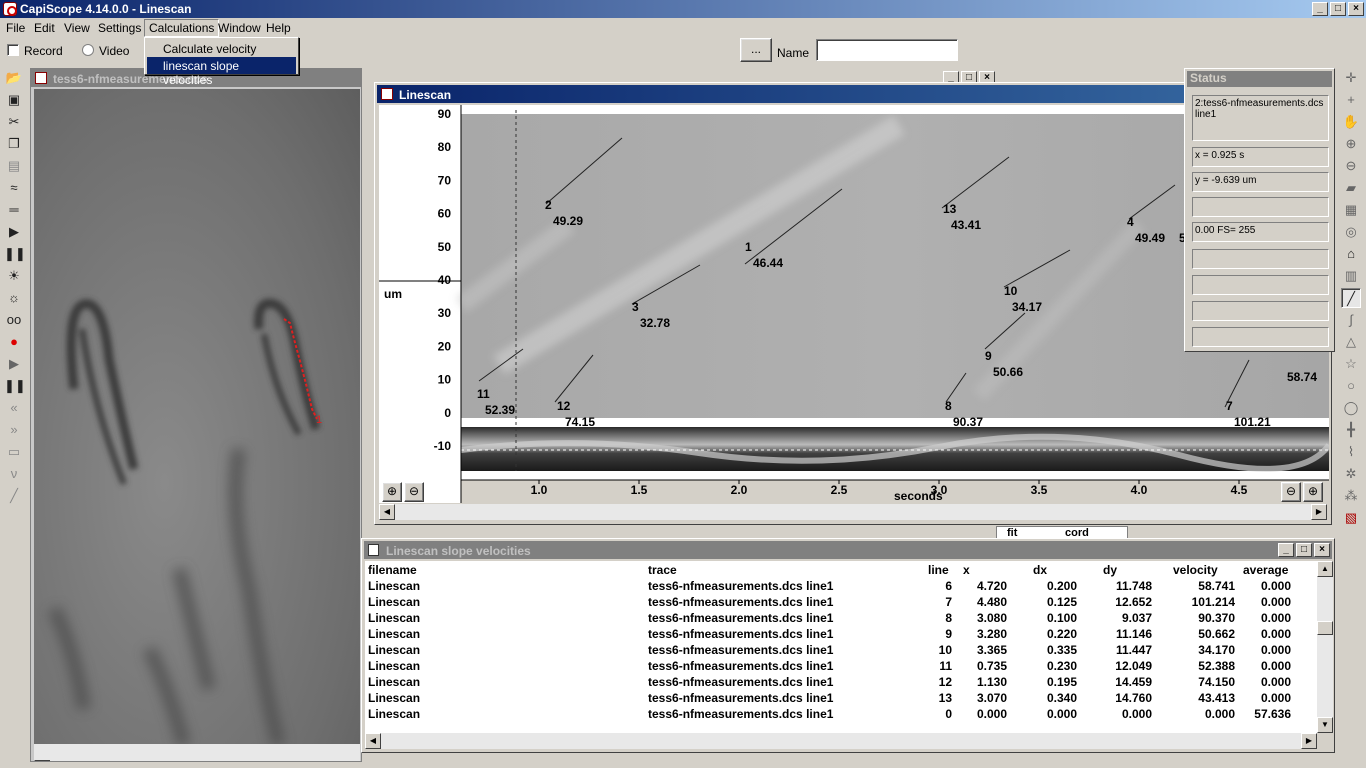 The width and height of the screenshot is (1366, 768). What do you see at coordinates (1291, 492) in the screenshot?
I see `zoom-out-plot-right-button: ⊖` at bounding box center [1291, 492].